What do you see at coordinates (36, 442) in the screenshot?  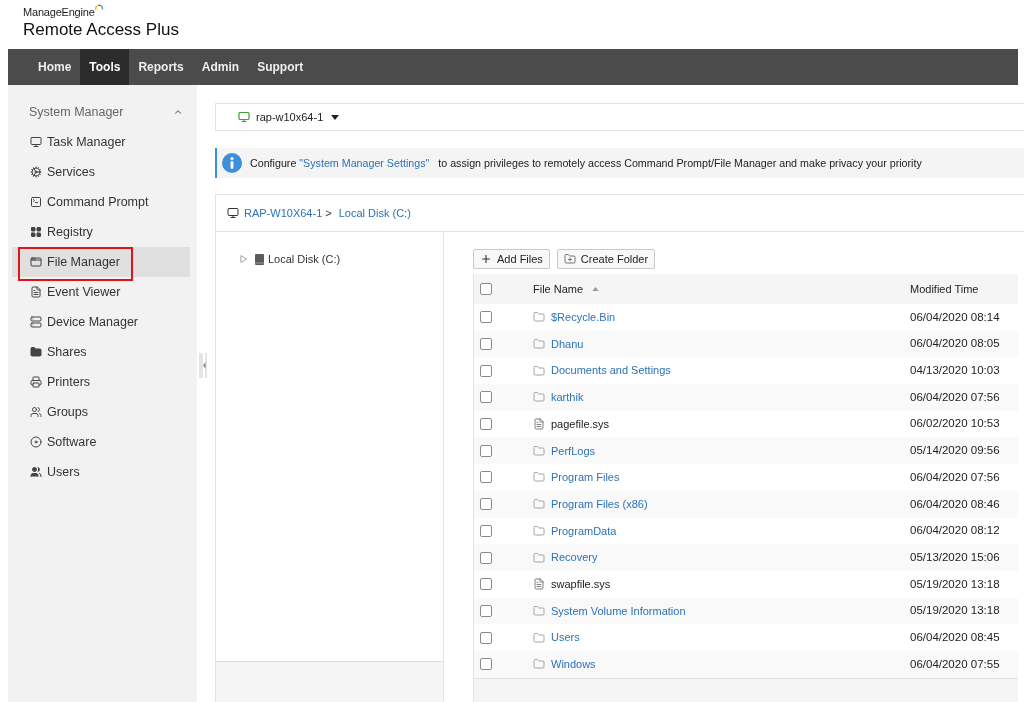 I see `disc-icon` at bounding box center [36, 442].